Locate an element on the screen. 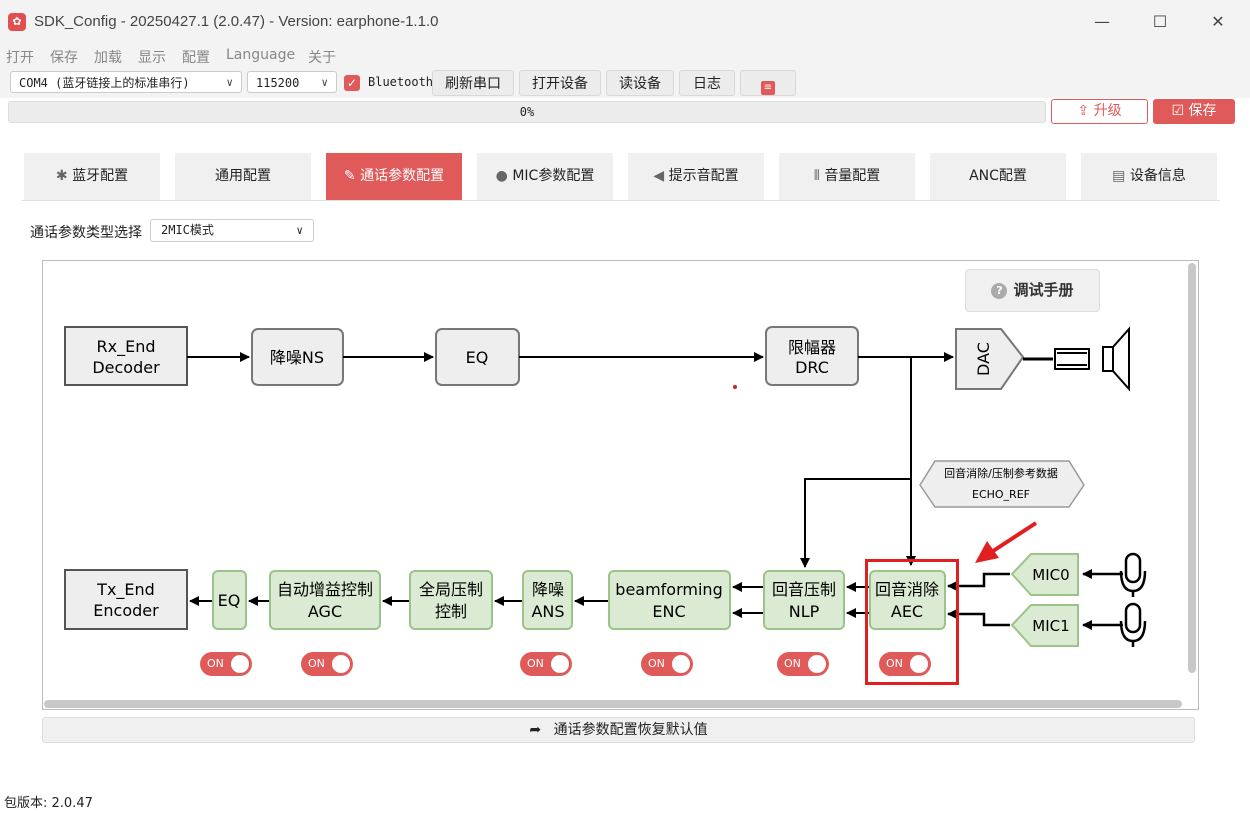 Image resolution: width=1250 pixels, height=813 pixels. mic1-tag: MIC1 is located at coordinates (1044, 625).